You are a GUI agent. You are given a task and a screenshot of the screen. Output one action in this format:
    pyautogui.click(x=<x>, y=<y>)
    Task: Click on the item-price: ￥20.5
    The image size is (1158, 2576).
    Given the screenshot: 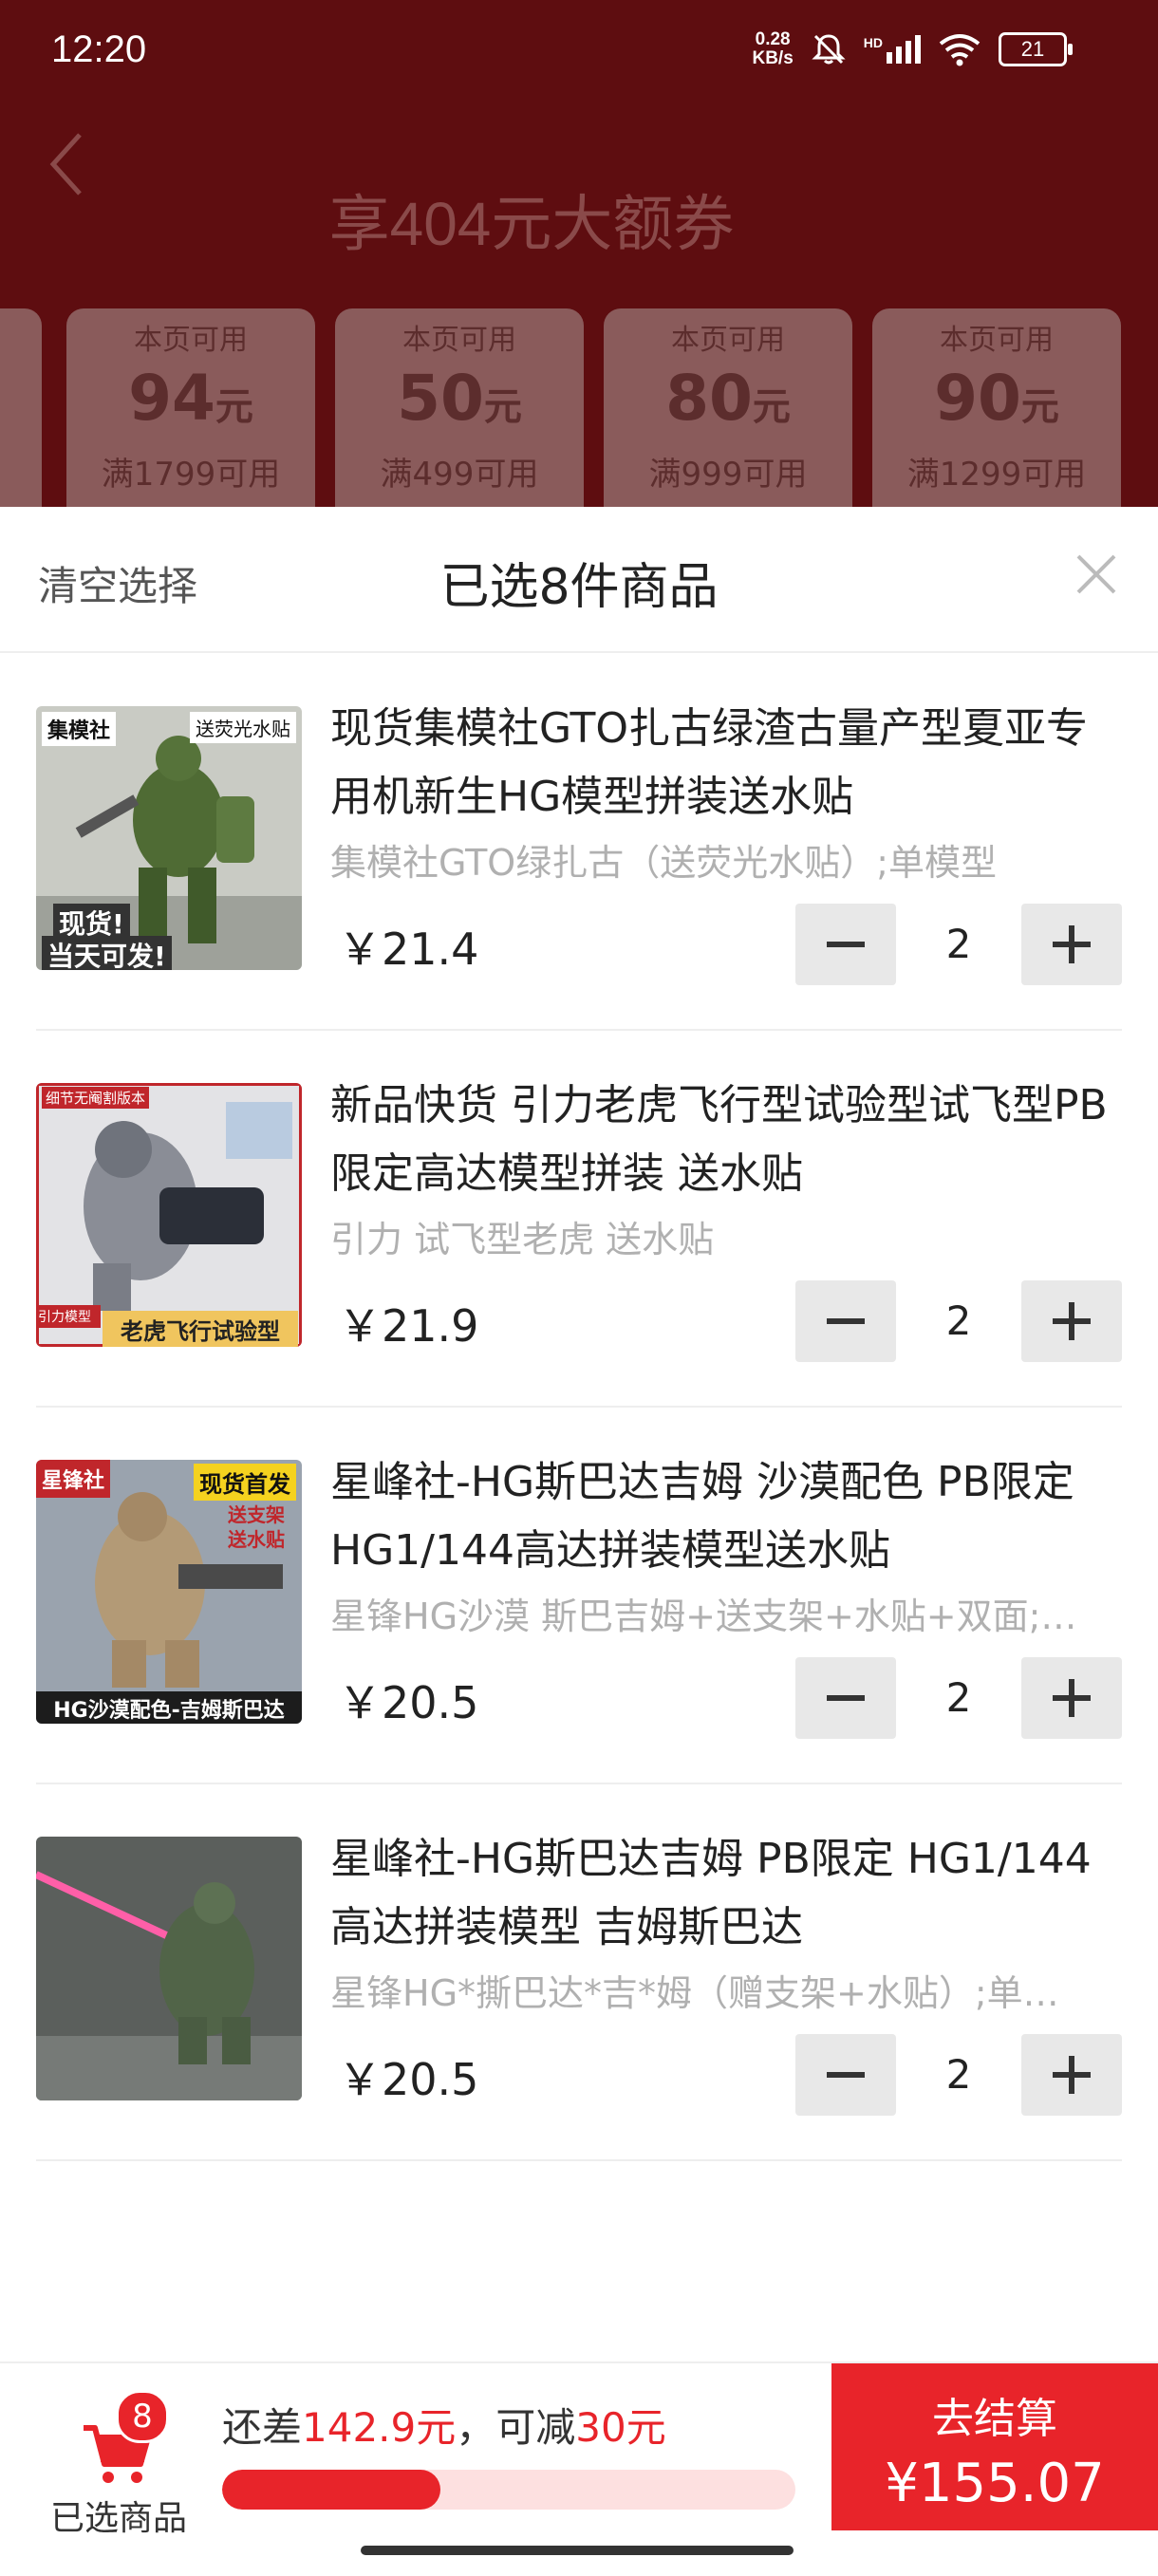 What is the action you would take?
    pyautogui.click(x=408, y=2079)
    